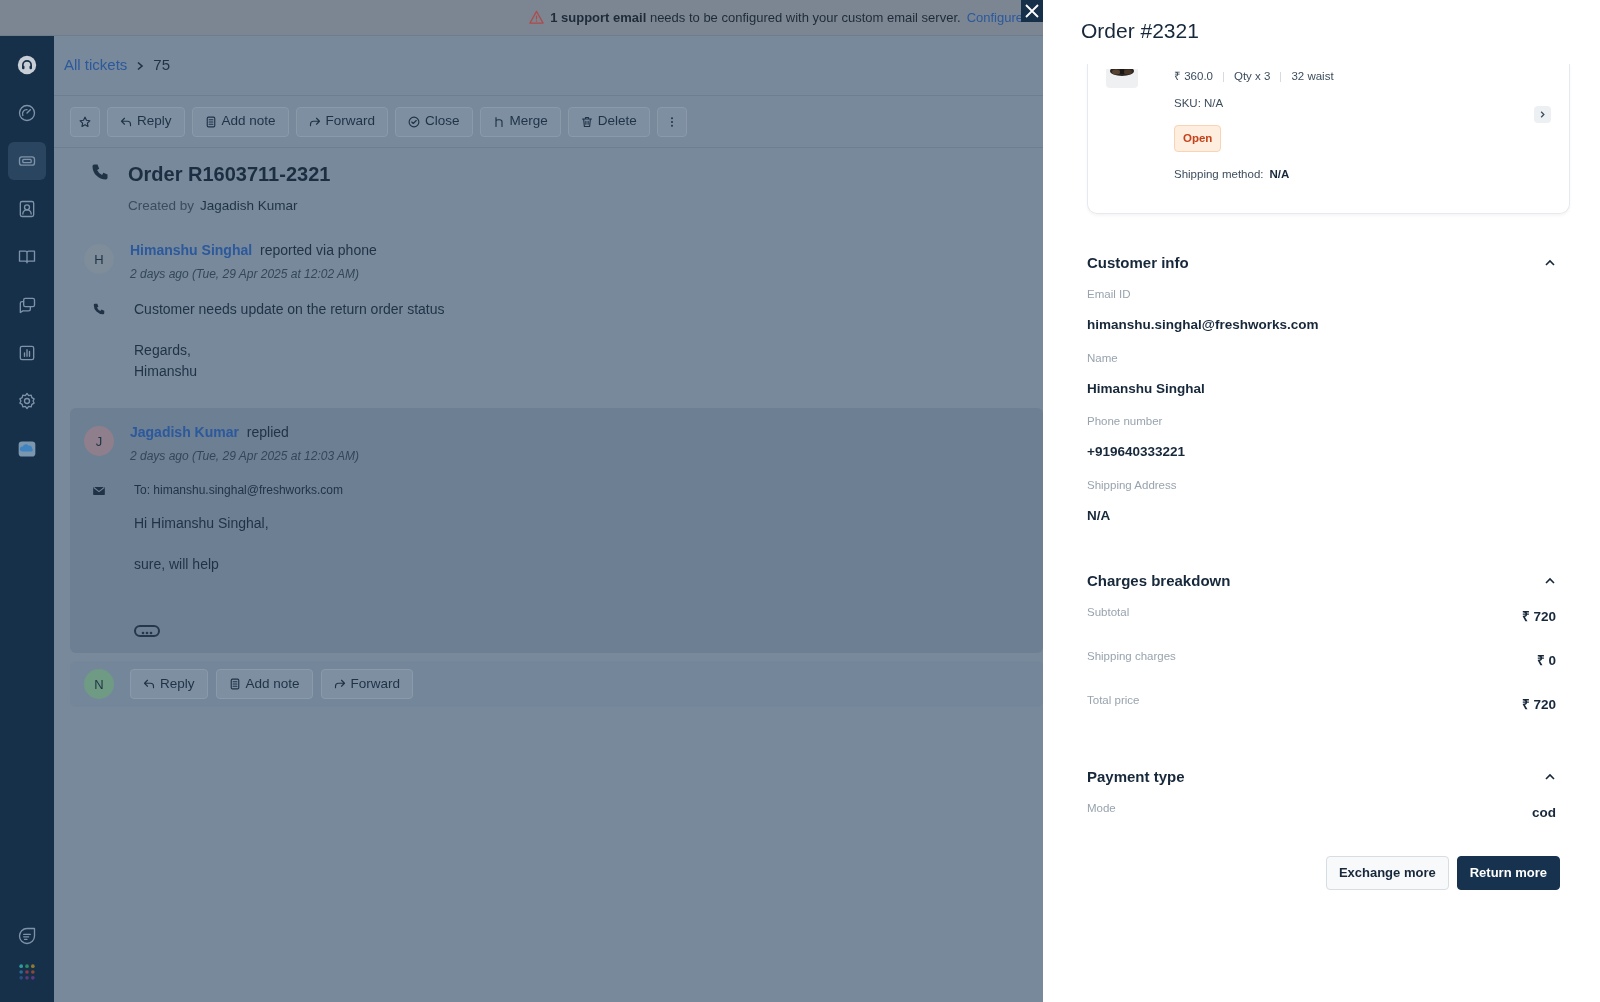 The image size is (1600, 1002). What do you see at coordinates (162, 65) in the screenshot?
I see `ticket-number: 75` at bounding box center [162, 65].